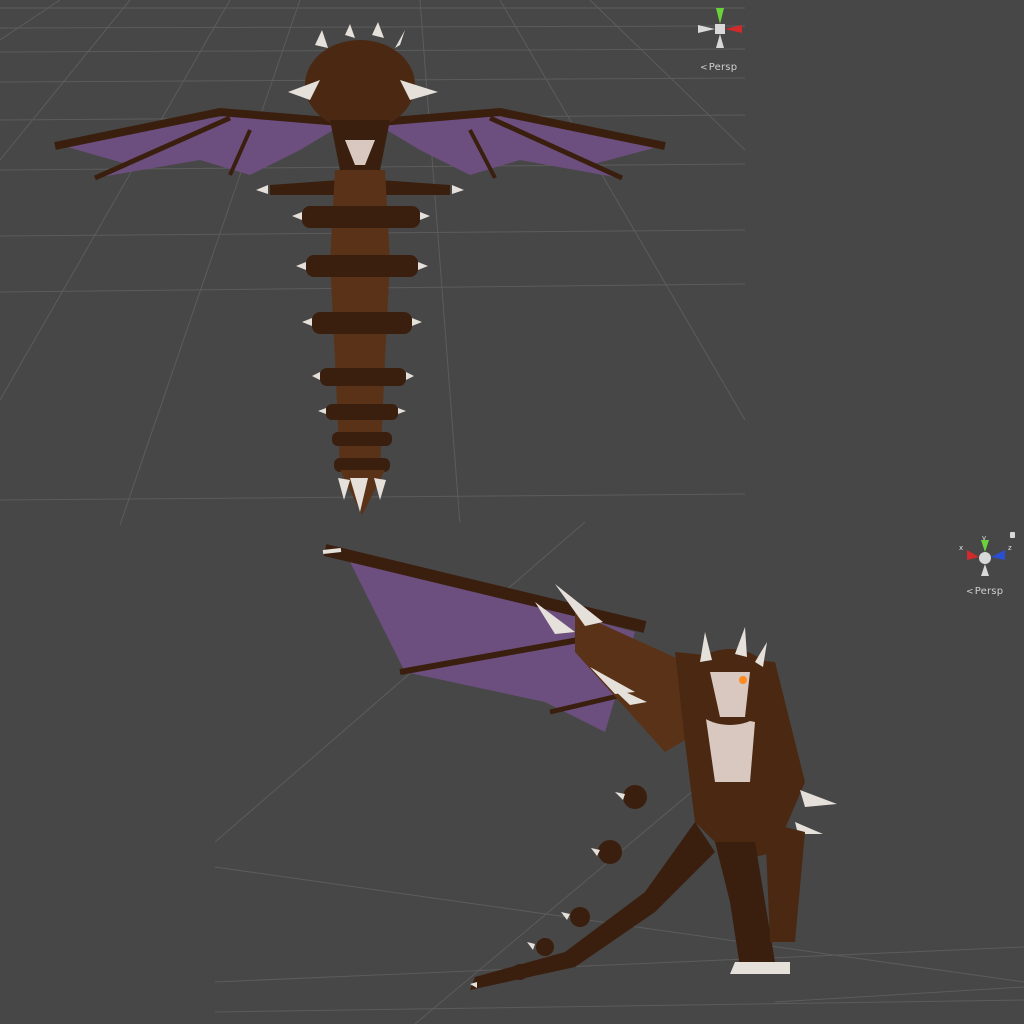  I want to click on axis-z-label: z, so click(1010, 548).